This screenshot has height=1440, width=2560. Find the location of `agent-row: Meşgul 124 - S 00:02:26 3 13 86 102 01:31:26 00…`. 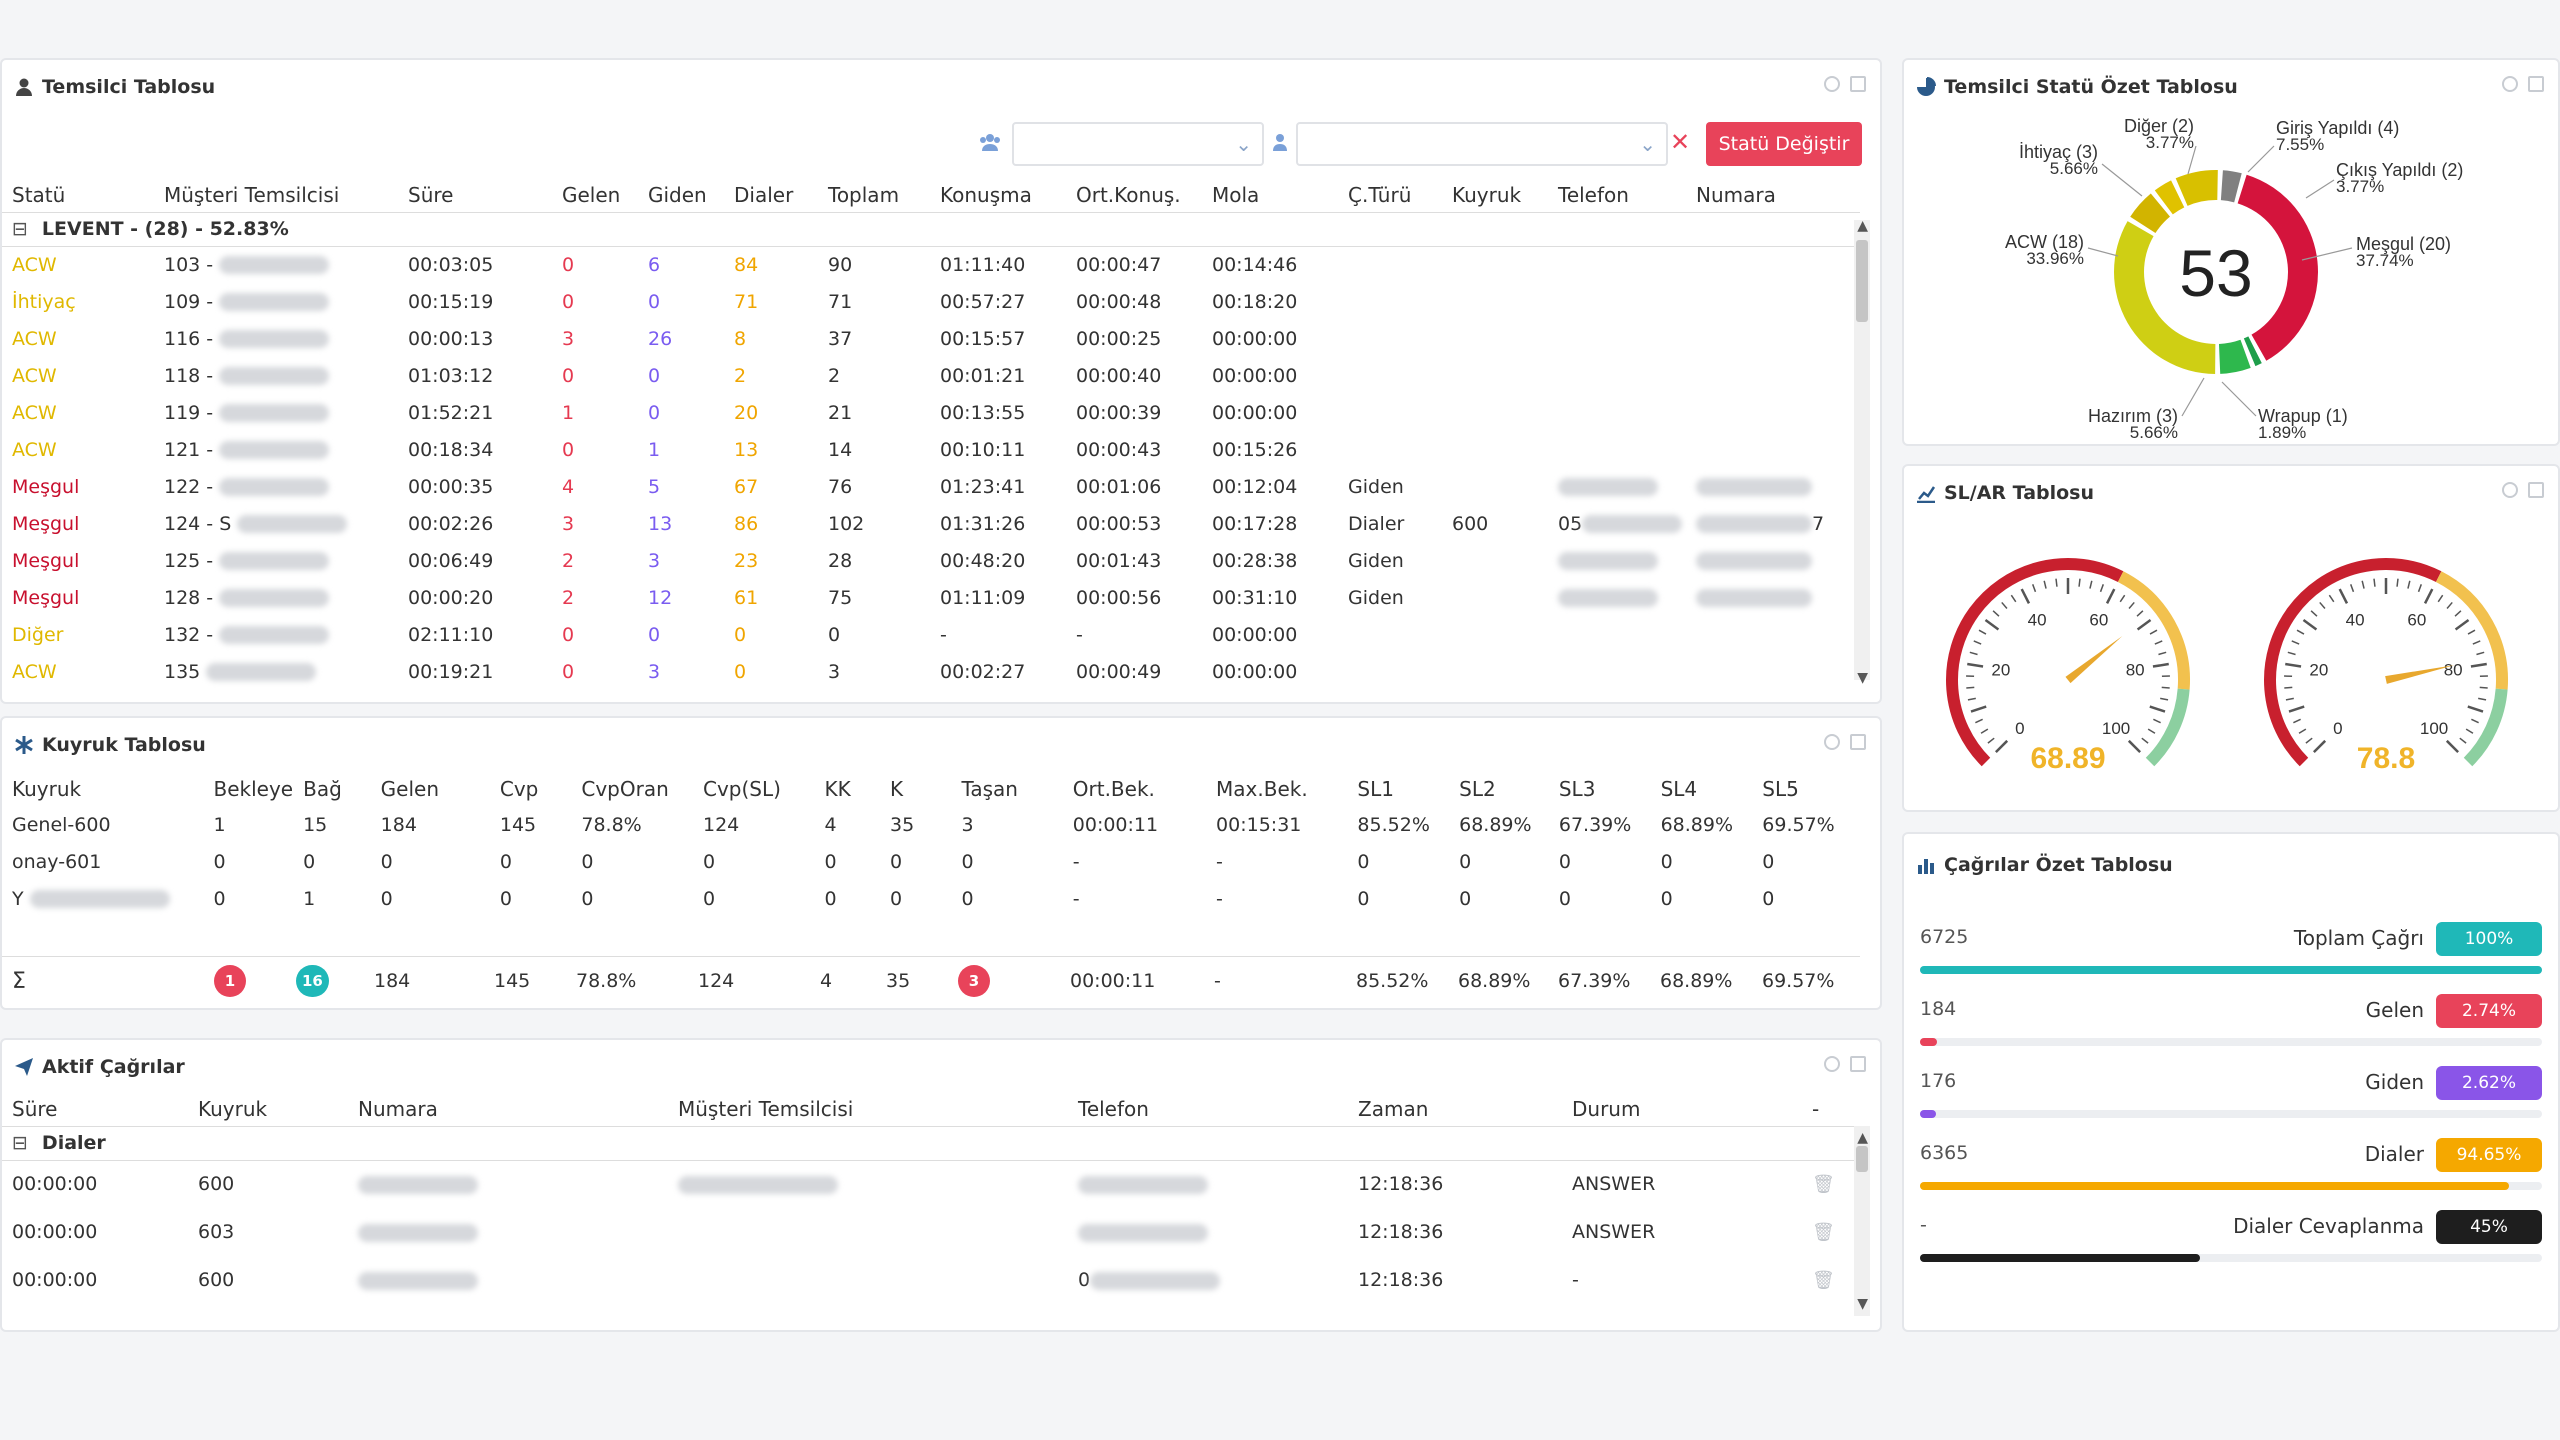

agent-row: Meşgul 124 - S 00:02:26 3 13 86 102 01:31:26 00… is located at coordinates (931, 523).